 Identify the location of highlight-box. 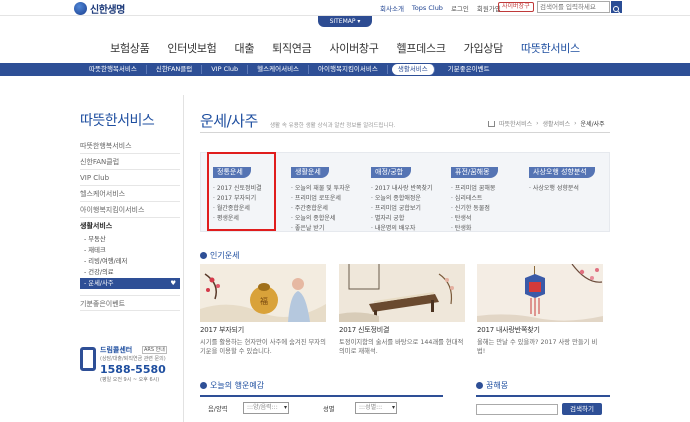
(241, 191).